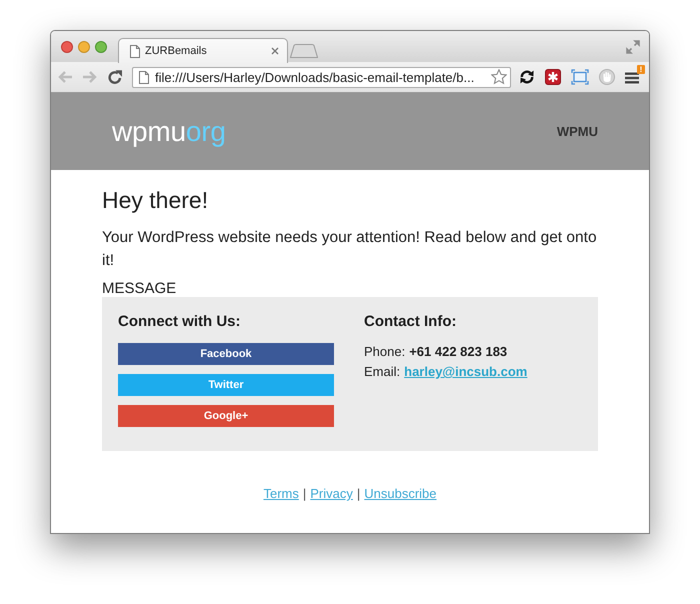  What do you see at coordinates (115, 77) in the screenshot?
I see `reload-icon` at bounding box center [115, 77].